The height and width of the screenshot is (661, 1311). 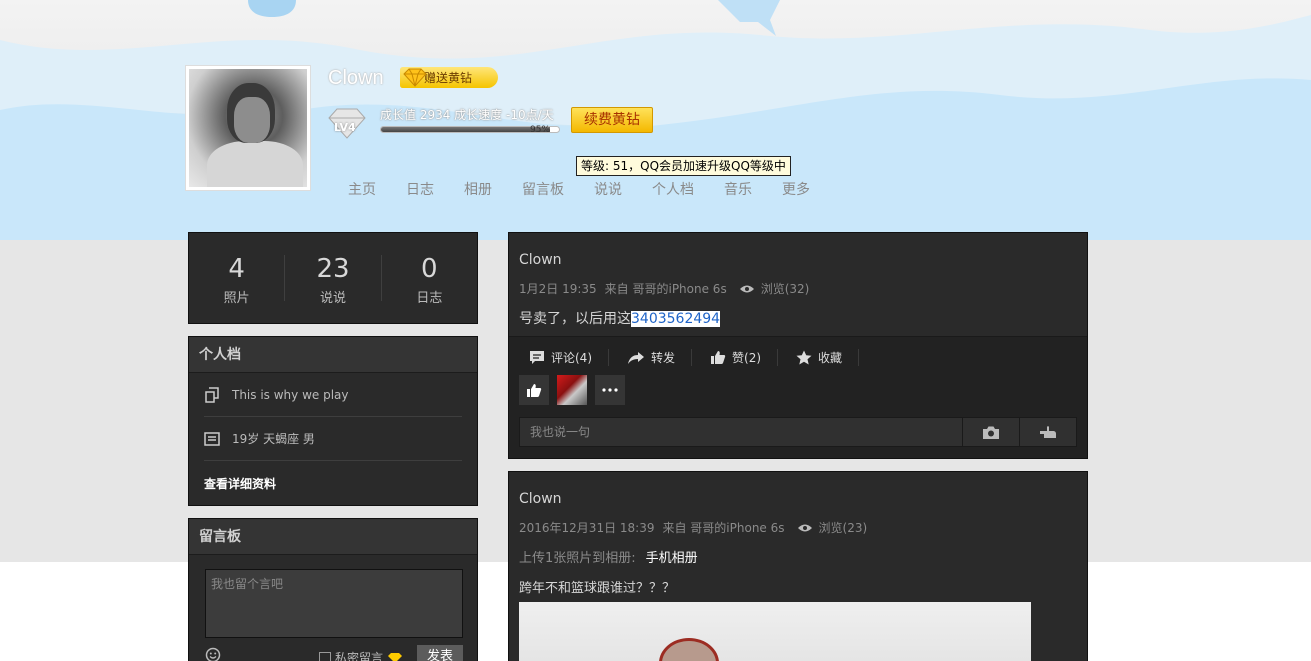 I want to click on message-input: 我也留个言吧, so click(x=334, y=603).